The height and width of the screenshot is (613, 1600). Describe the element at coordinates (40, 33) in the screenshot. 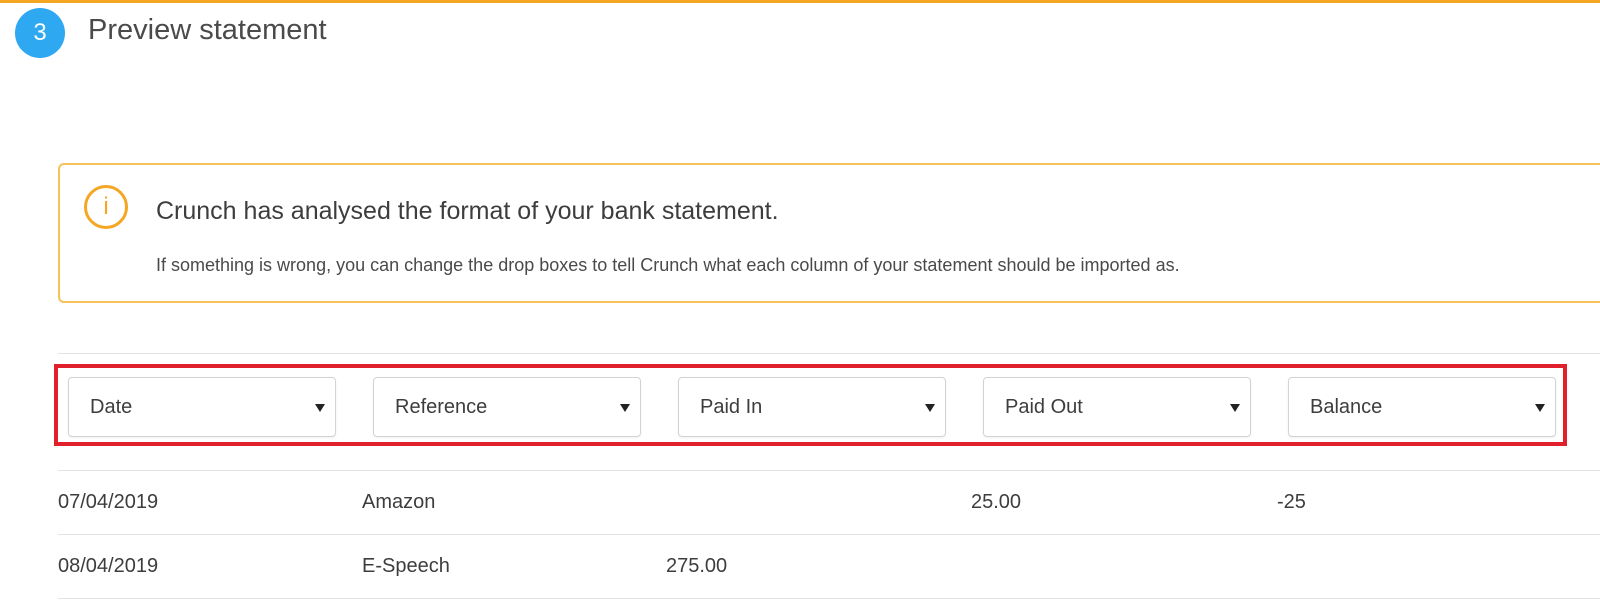

I see `step-number-badge: 3` at that location.